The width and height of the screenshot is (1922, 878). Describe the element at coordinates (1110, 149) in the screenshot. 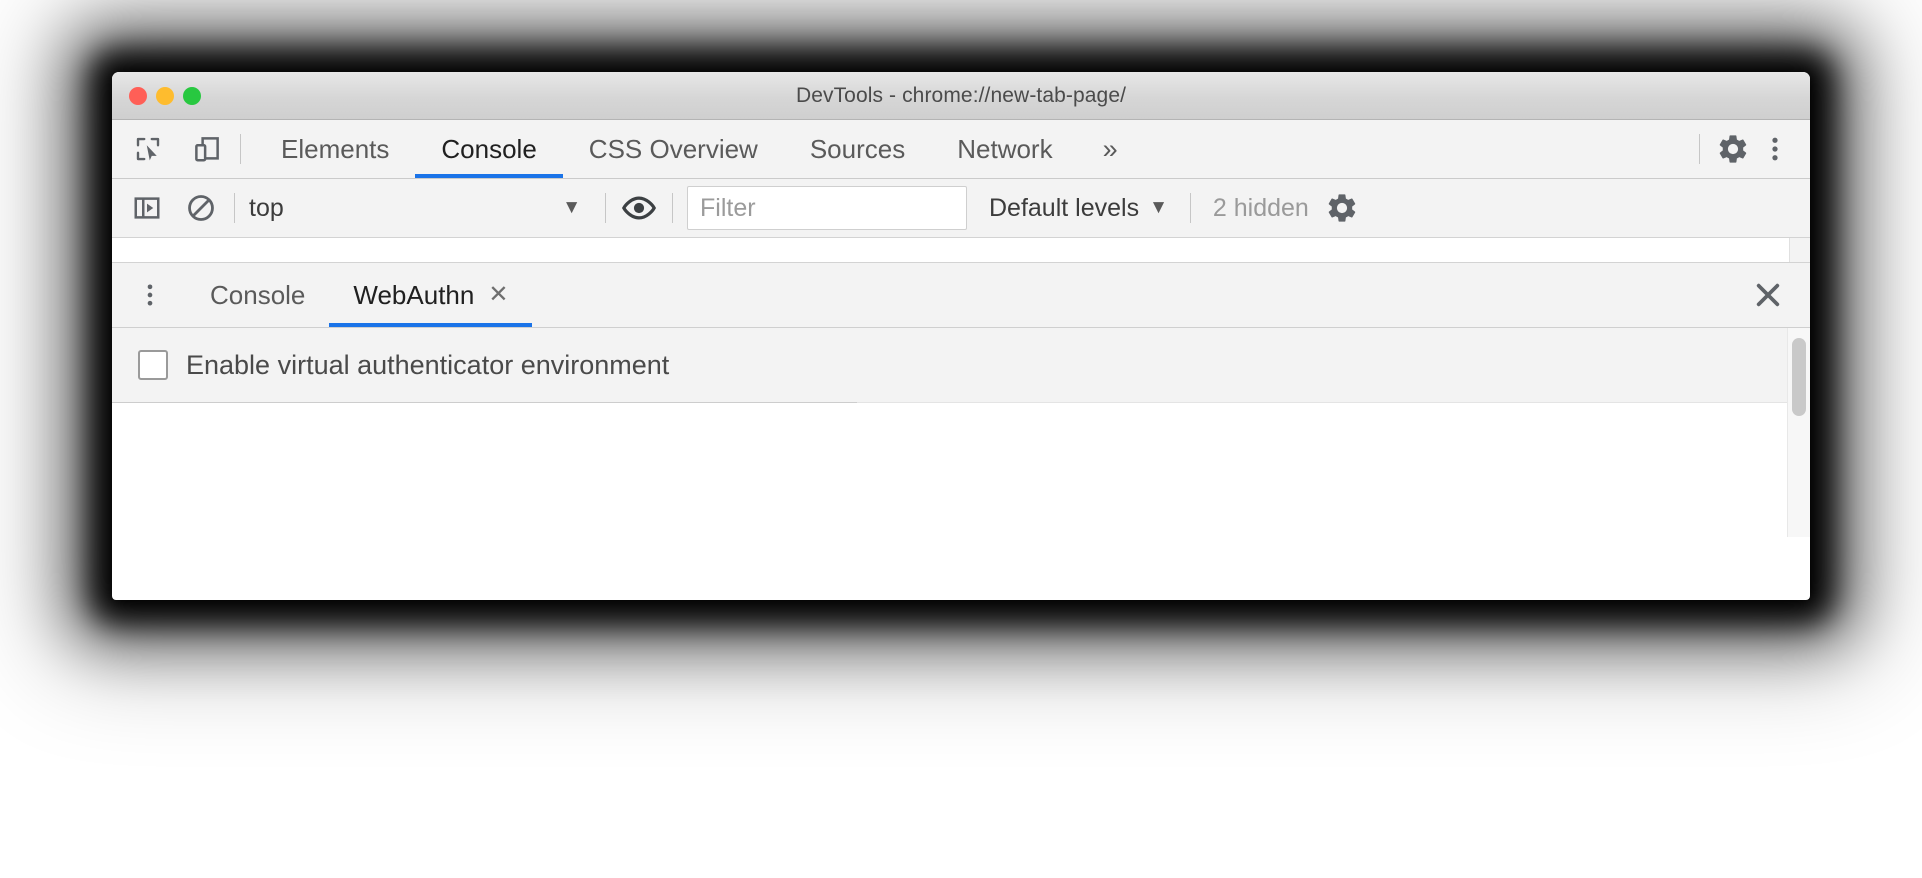

I see `more-tabs-icon: »` at that location.